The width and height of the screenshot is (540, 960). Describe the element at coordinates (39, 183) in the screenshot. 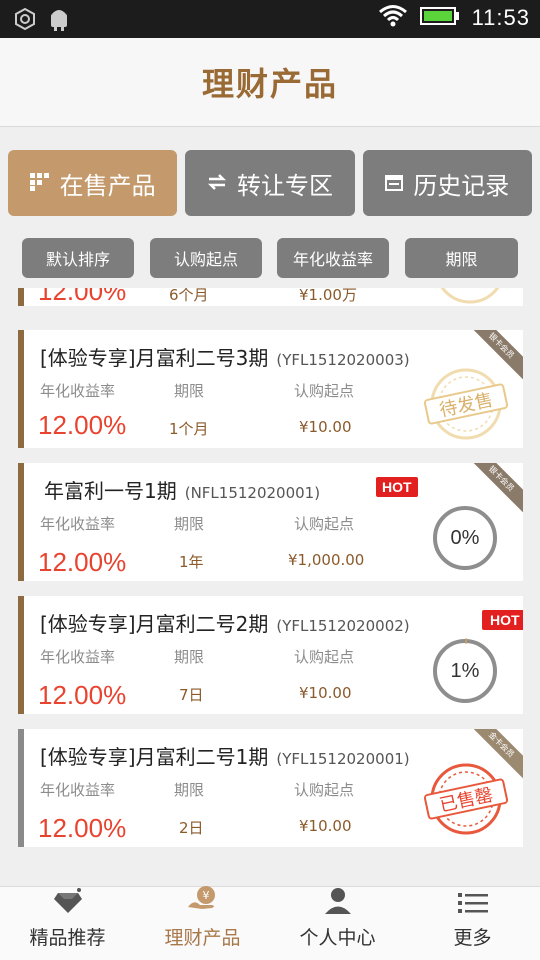

I see `grid-icon` at that location.